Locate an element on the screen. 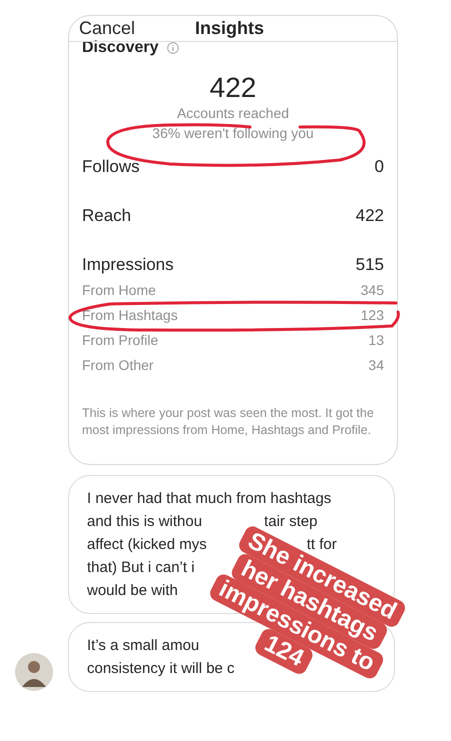  metric-value: 345 is located at coordinates (372, 290).